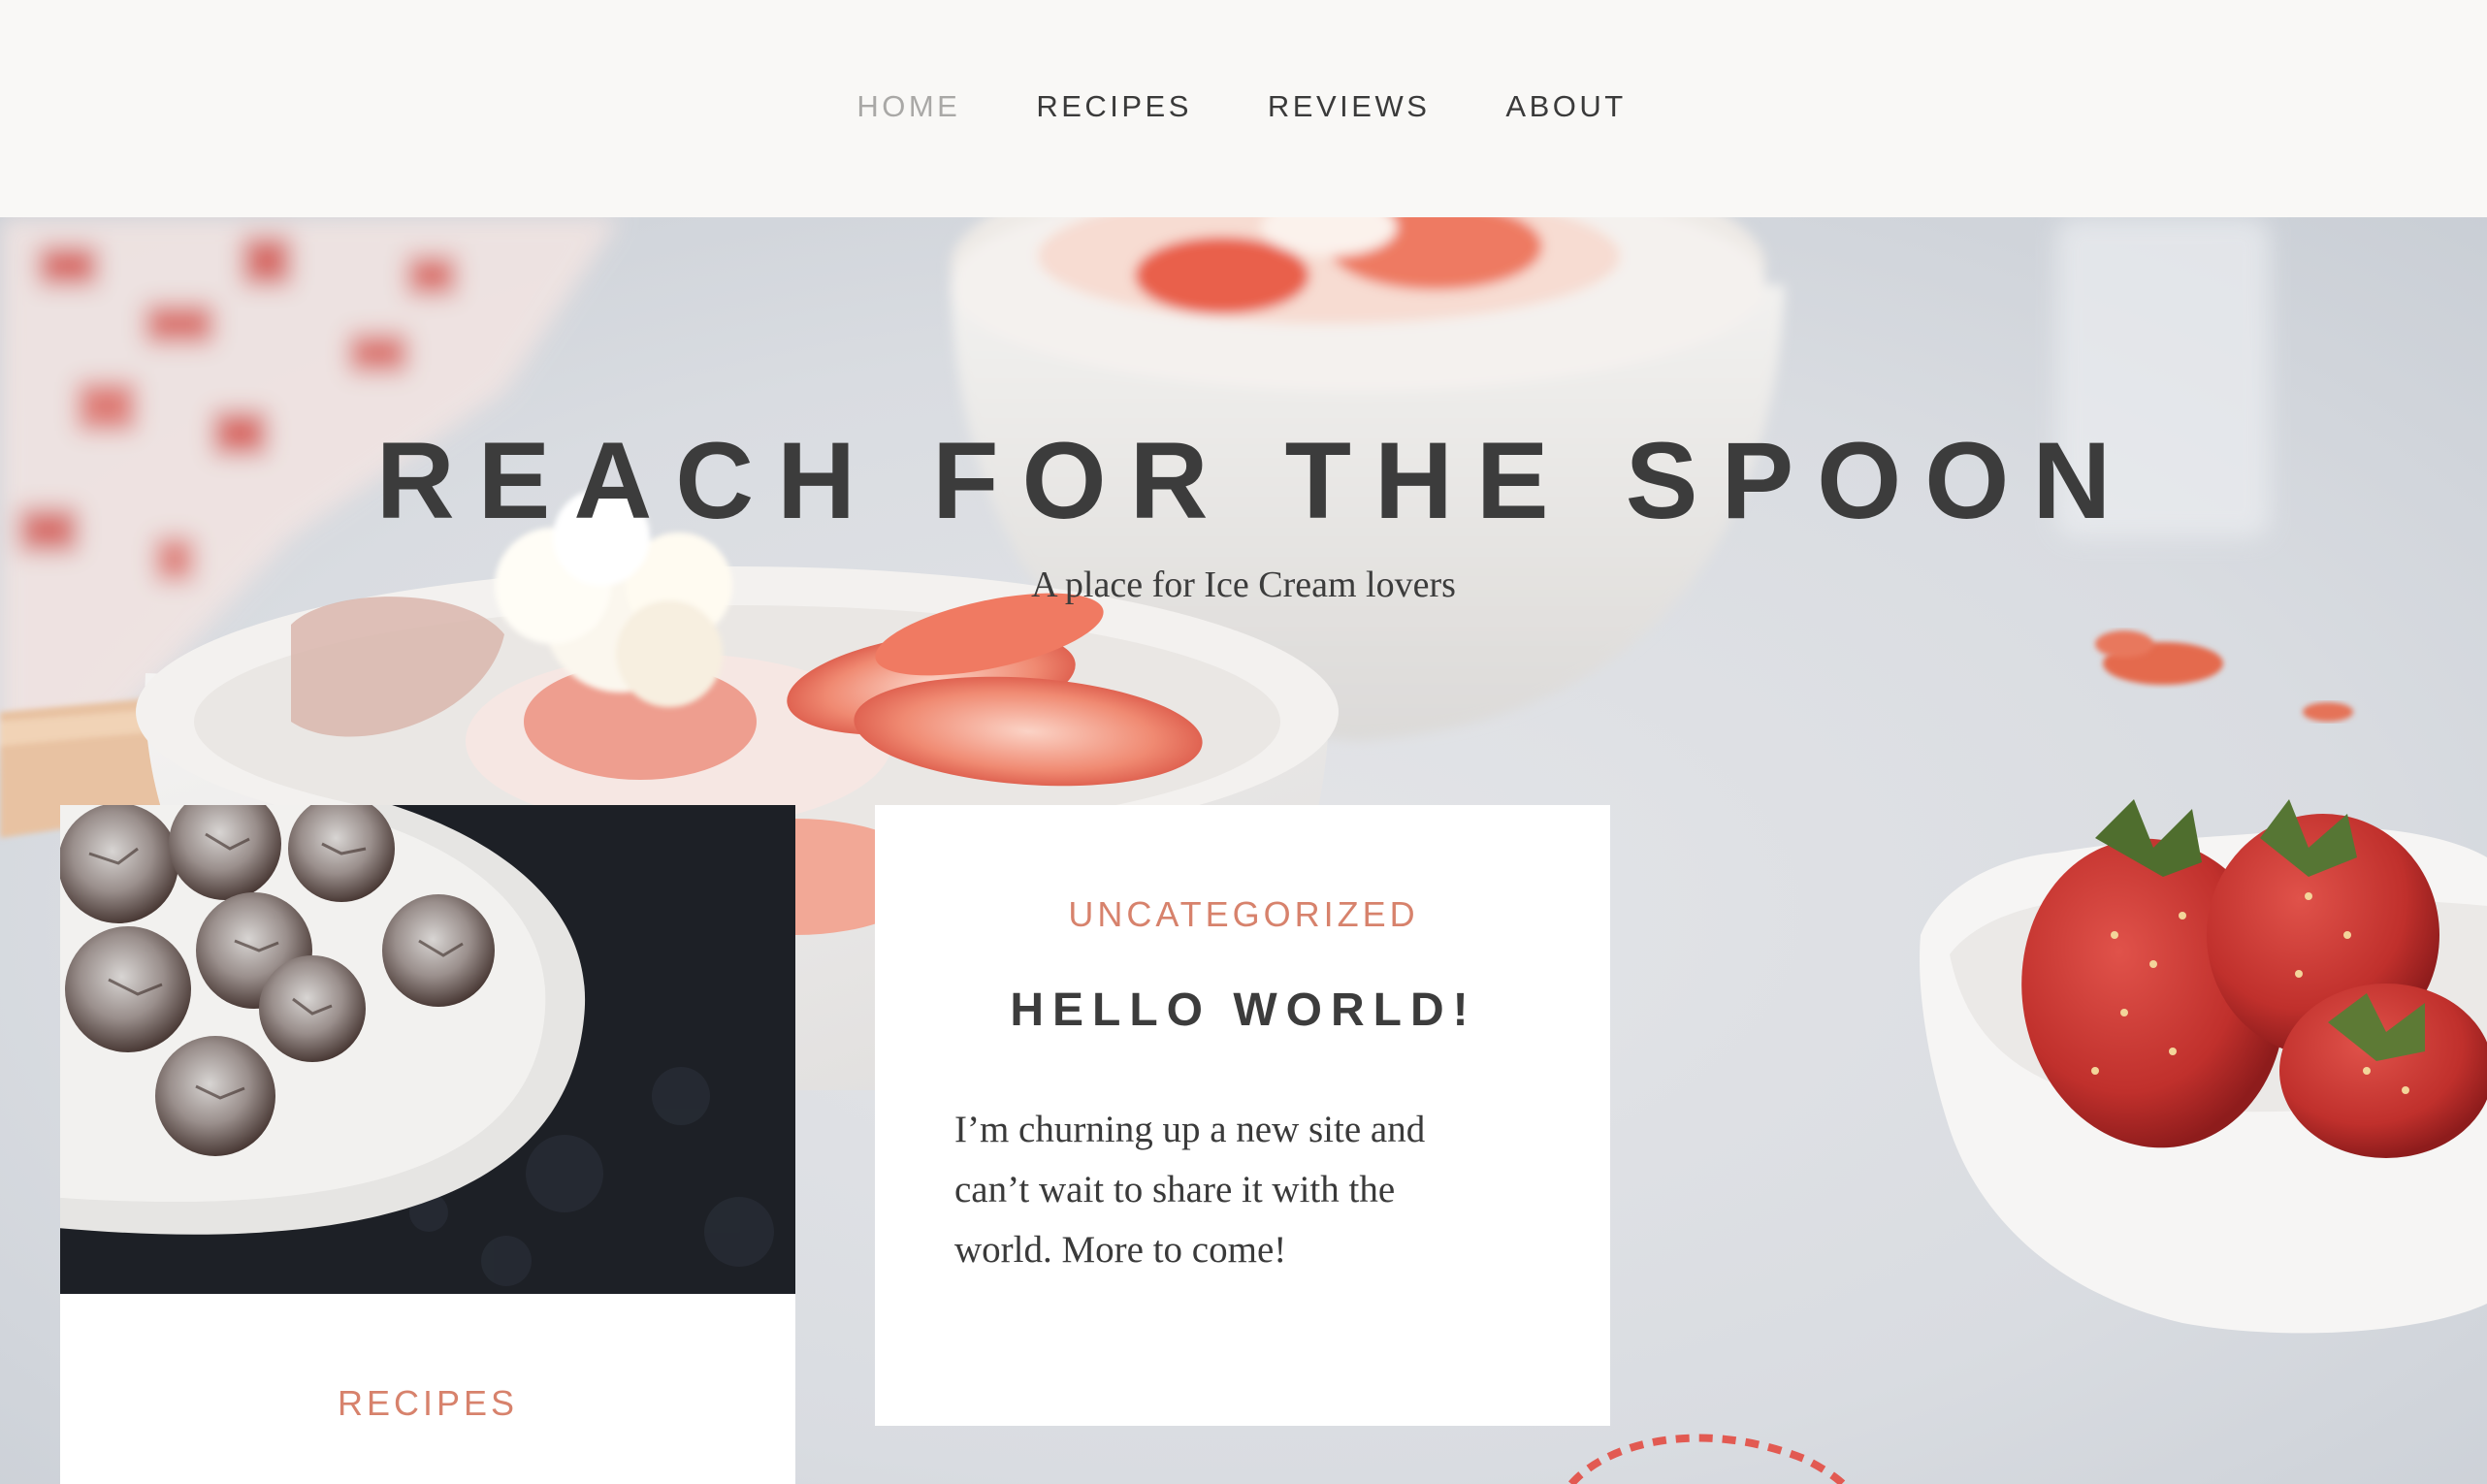  I want to click on site-header: HOME RECIPES REVIEWS ABOUT, so click(1243, 109).